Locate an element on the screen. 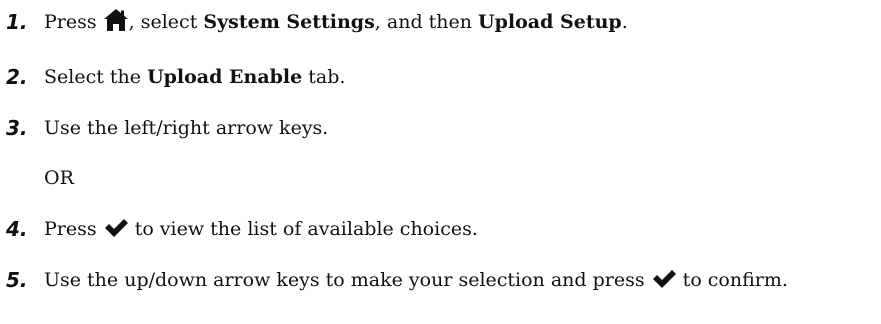 The height and width of the screenshot is (324, 881). text-run: to confirm. is located at coordinates (732, 280).